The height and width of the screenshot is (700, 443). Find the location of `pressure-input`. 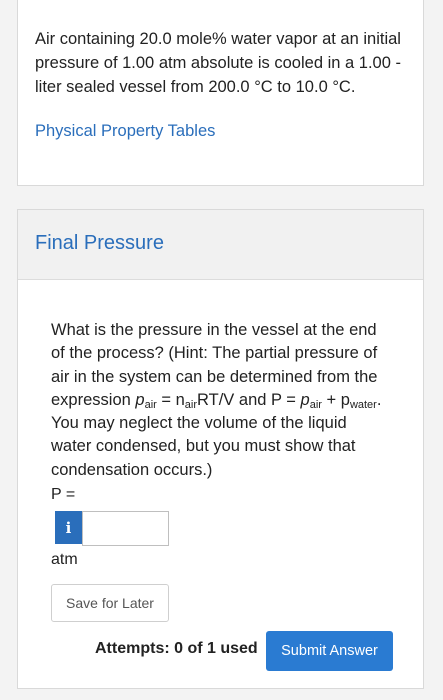

pressure-input is located at coordinates (125, 528).